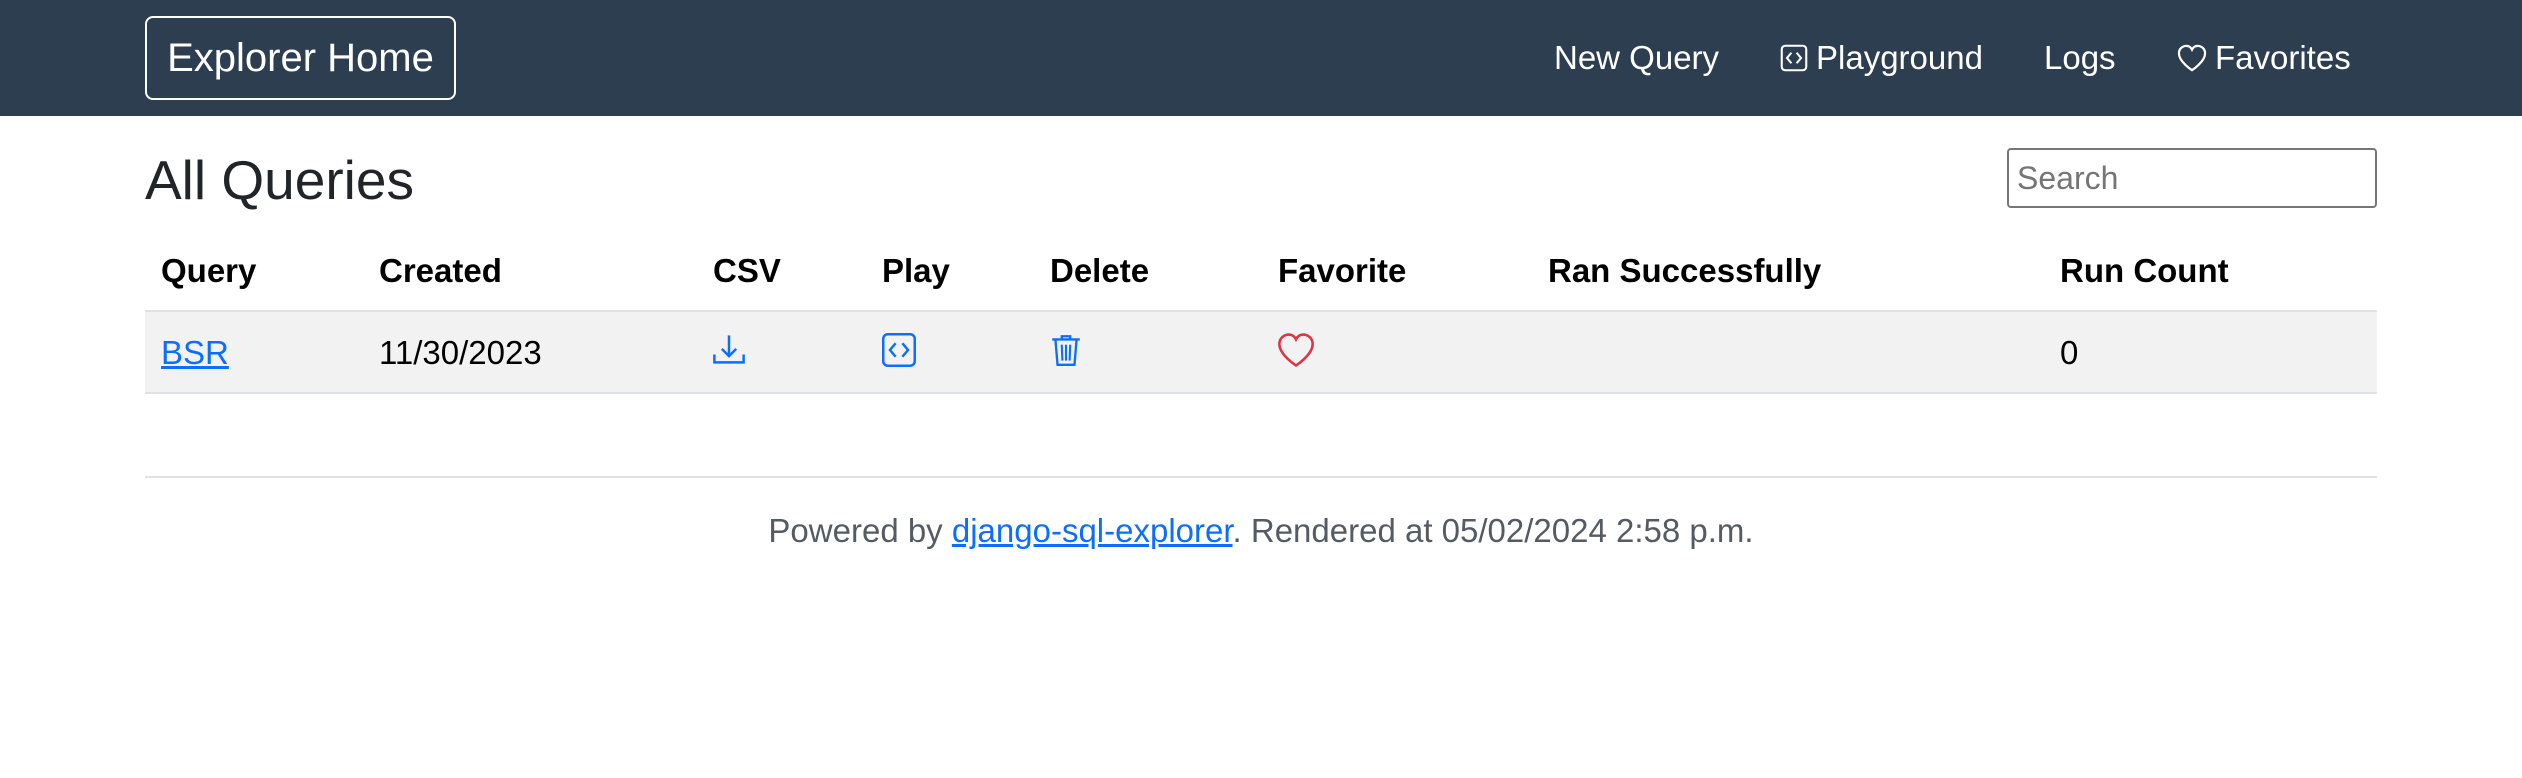 This screenshot has width=2522, height=778. What do you see at coordinates (440, 271) in the screenshot?
I see `column-header-created: Created` at bounding box center [440, 271].